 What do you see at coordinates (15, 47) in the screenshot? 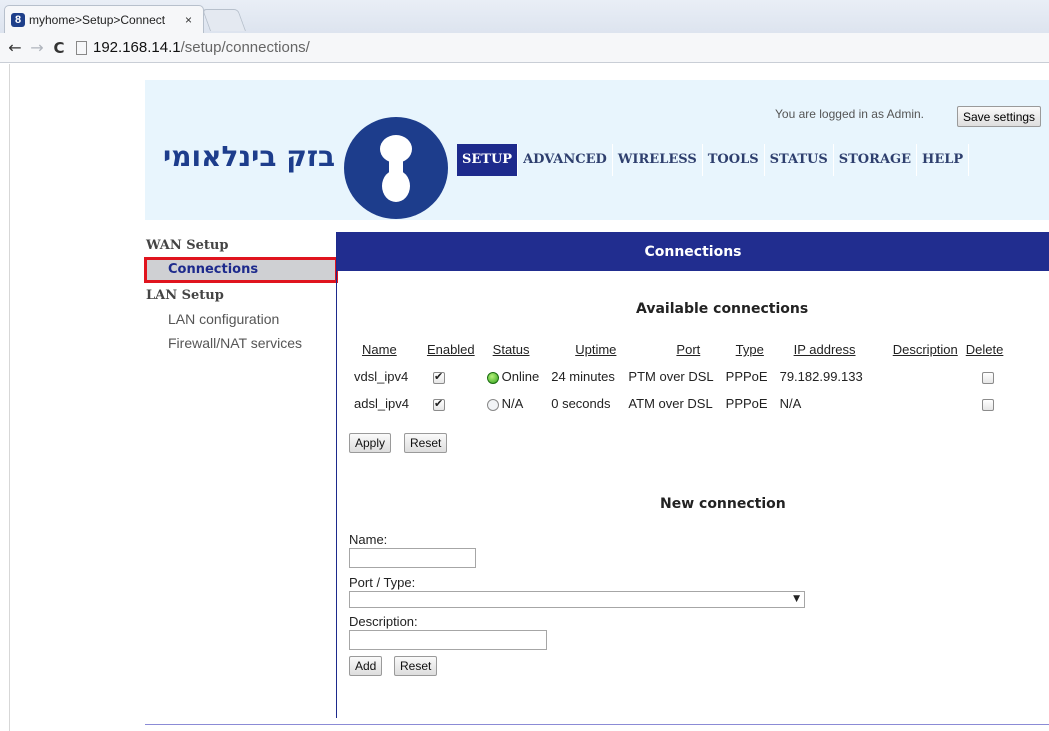
I see `back-arrow-icon: ←` at bounding box center [15, 47].